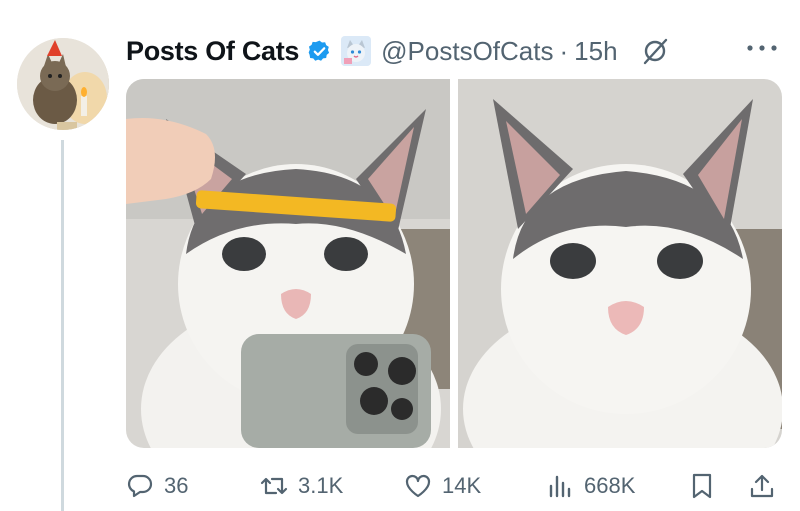  What do you see at coordinates (356, 51) in the screenshot?
I see `affiliate-badge-icon` at bounding box center [356, 51].